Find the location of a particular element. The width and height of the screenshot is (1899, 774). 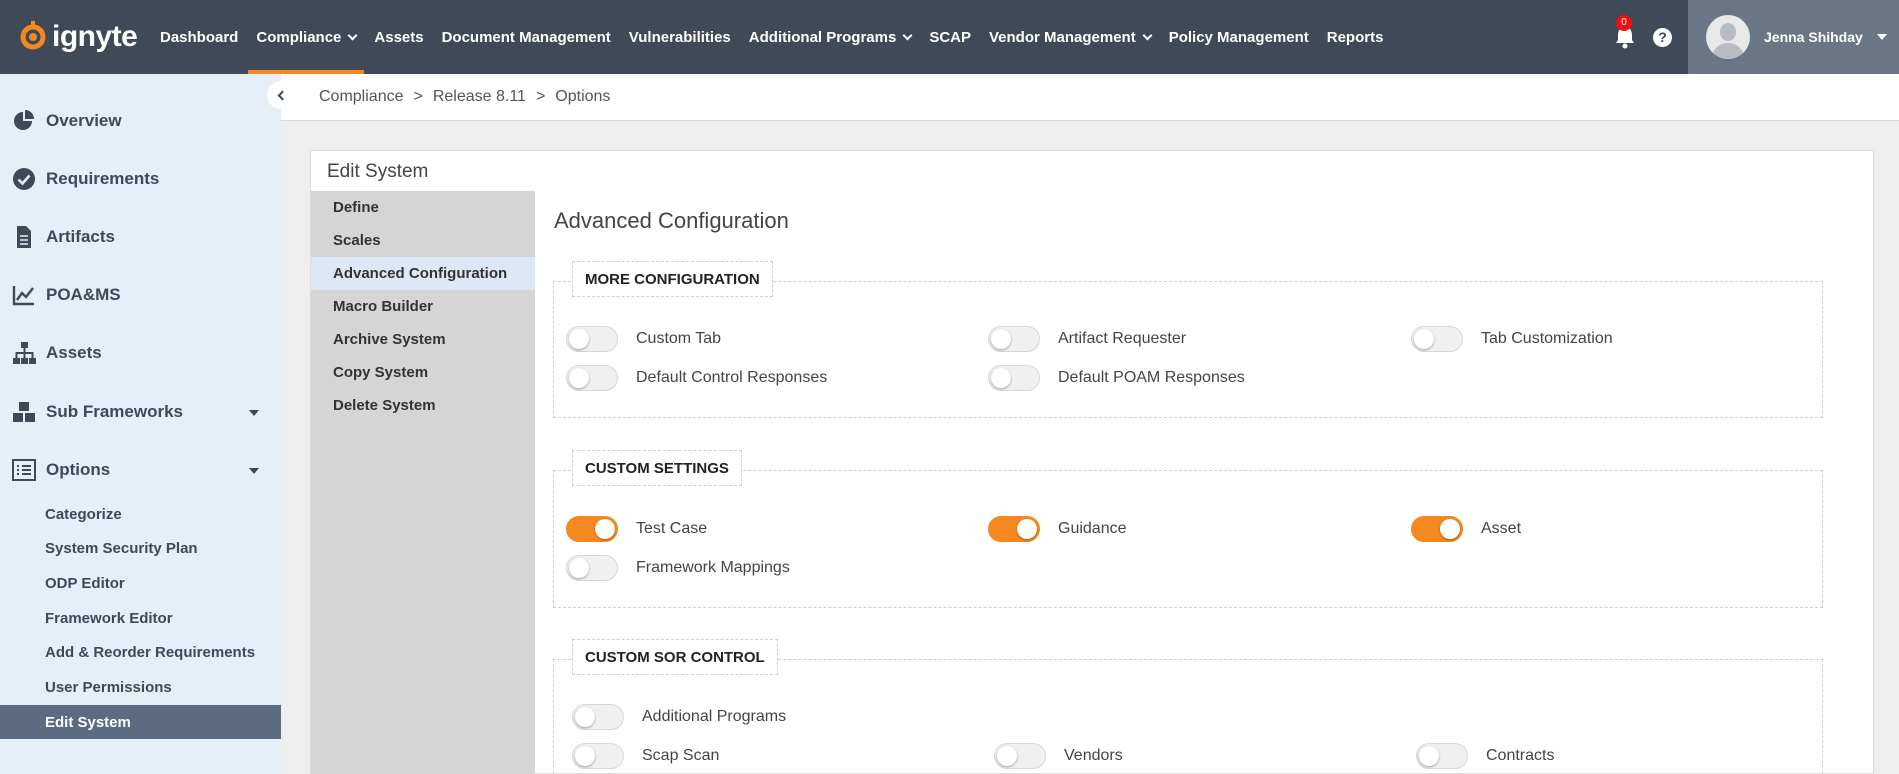

help-icon: ? is located at coordinates (1662, 37).